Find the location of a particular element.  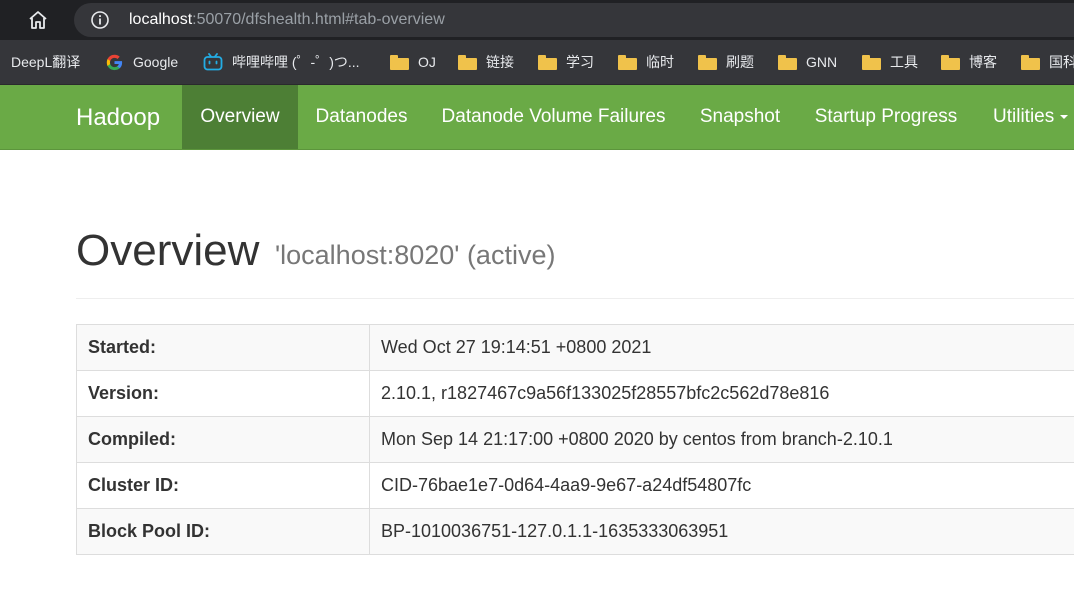

row-value: Wed Oct 27 19:14:51 +0800 2021 is located at coordinates (721, 347).